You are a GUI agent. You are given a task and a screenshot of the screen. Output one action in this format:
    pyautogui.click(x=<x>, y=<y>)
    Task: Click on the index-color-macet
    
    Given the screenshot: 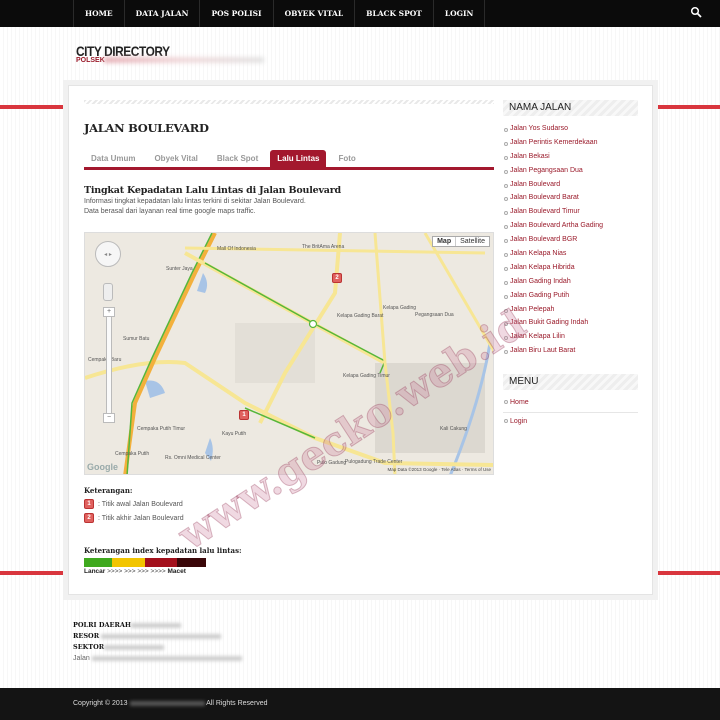 What is the action you would take?
    pyautogui.click(x=191, y=562)
    